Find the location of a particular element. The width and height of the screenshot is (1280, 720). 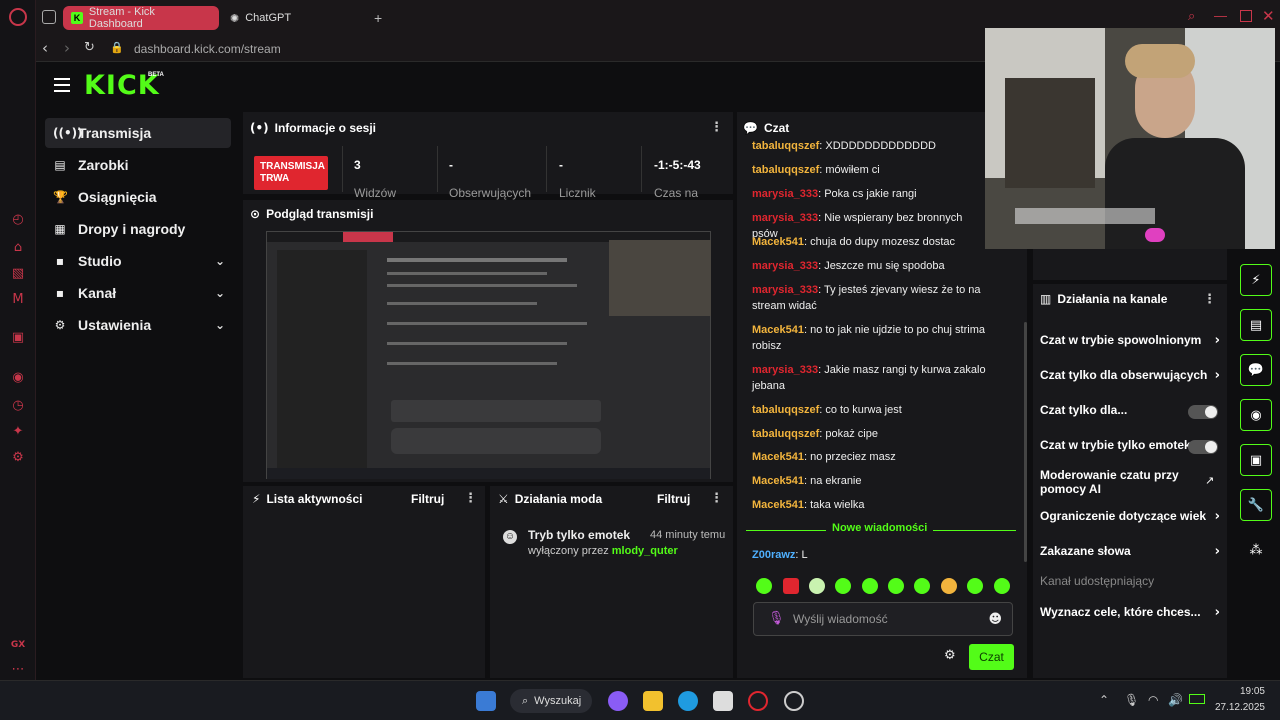

sidebar-item-ustawienia: ⚙ Ustawienia ⌄ is located at coordinates (138, 325).